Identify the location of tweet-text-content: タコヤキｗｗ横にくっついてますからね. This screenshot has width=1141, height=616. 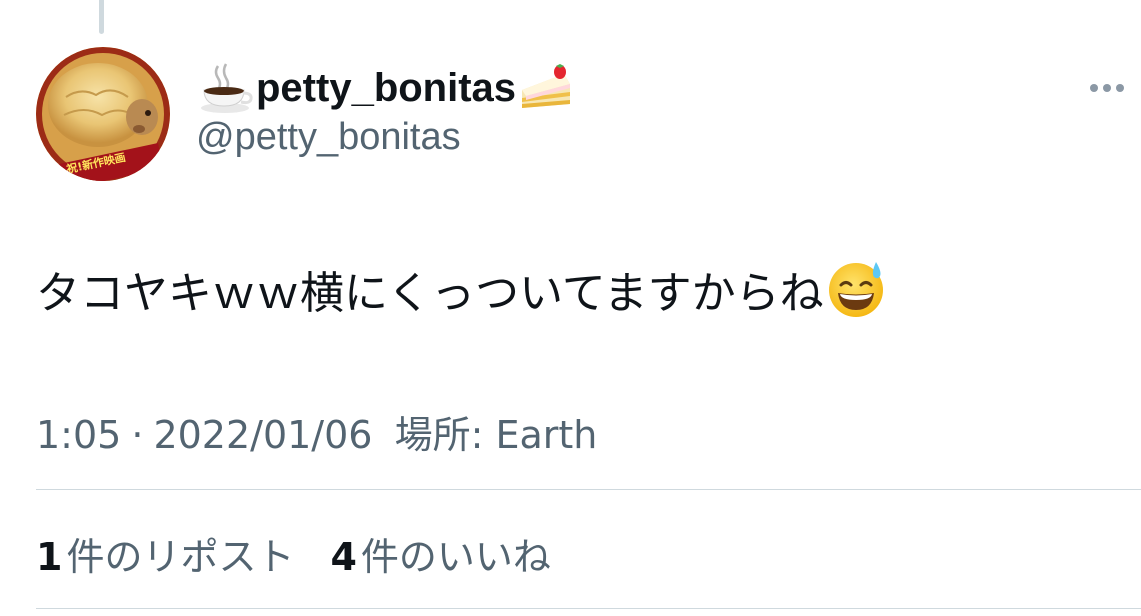
(430, 293).